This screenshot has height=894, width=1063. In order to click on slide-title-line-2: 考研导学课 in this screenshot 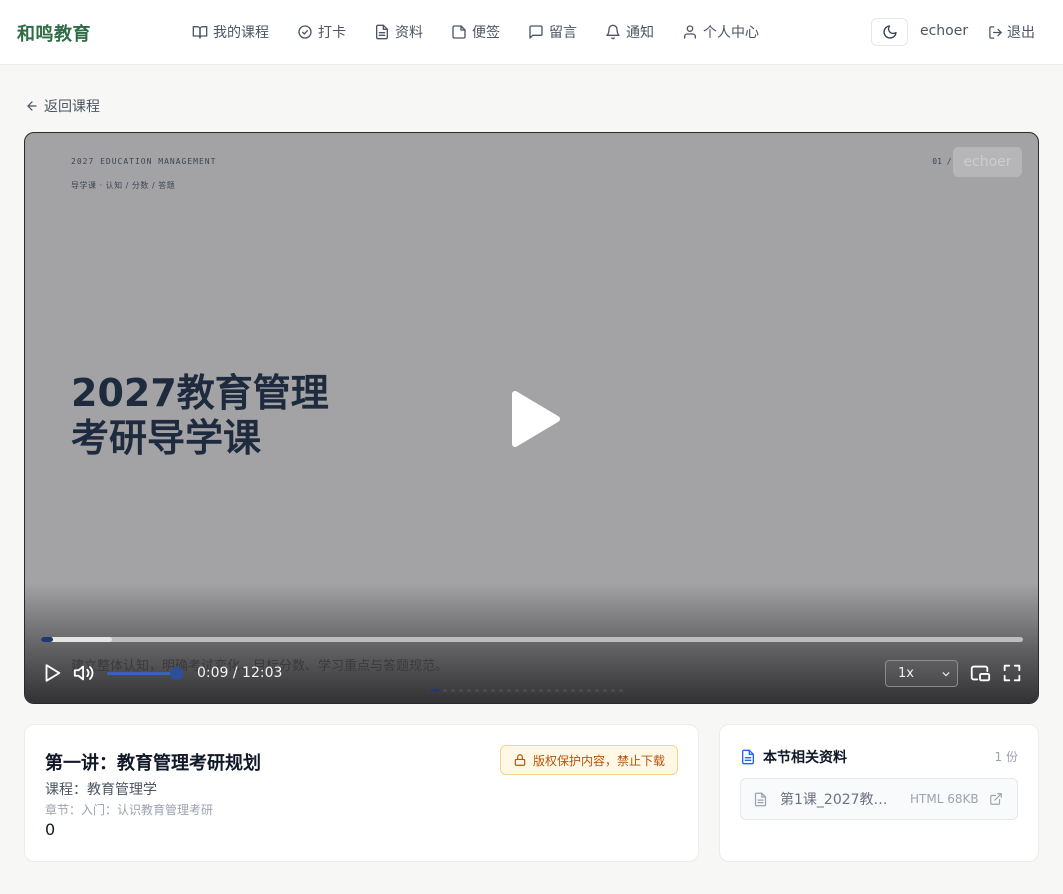, I will do `click(166, 438)`.